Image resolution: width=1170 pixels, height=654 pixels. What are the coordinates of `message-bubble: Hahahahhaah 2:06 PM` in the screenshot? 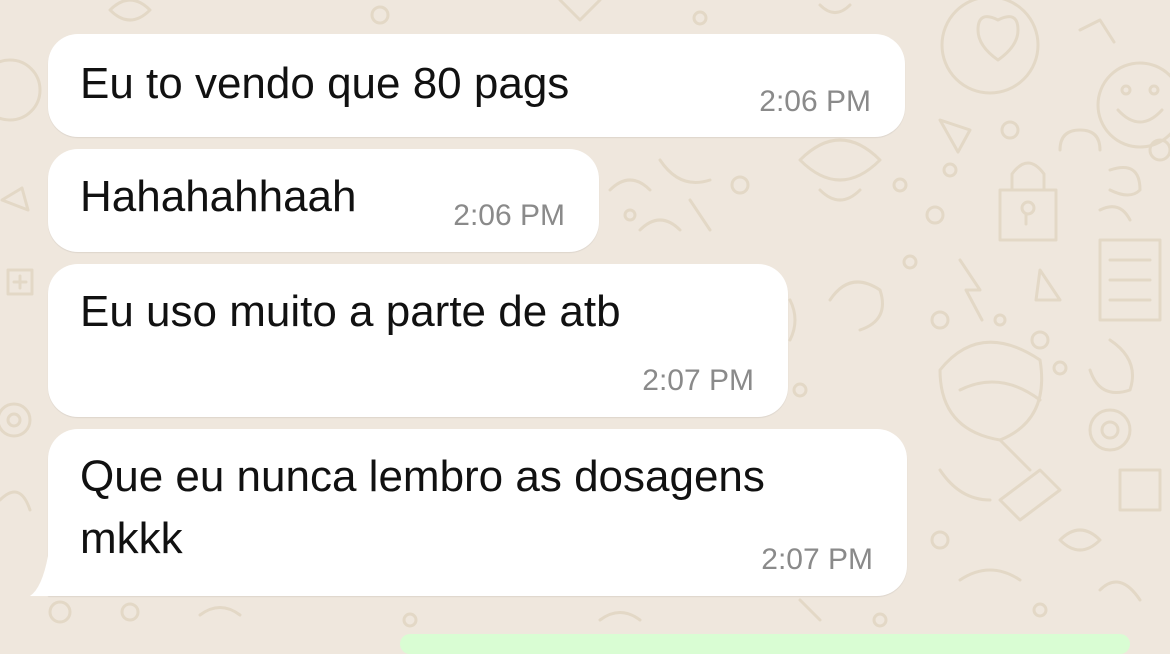 It's located at (323, 200).